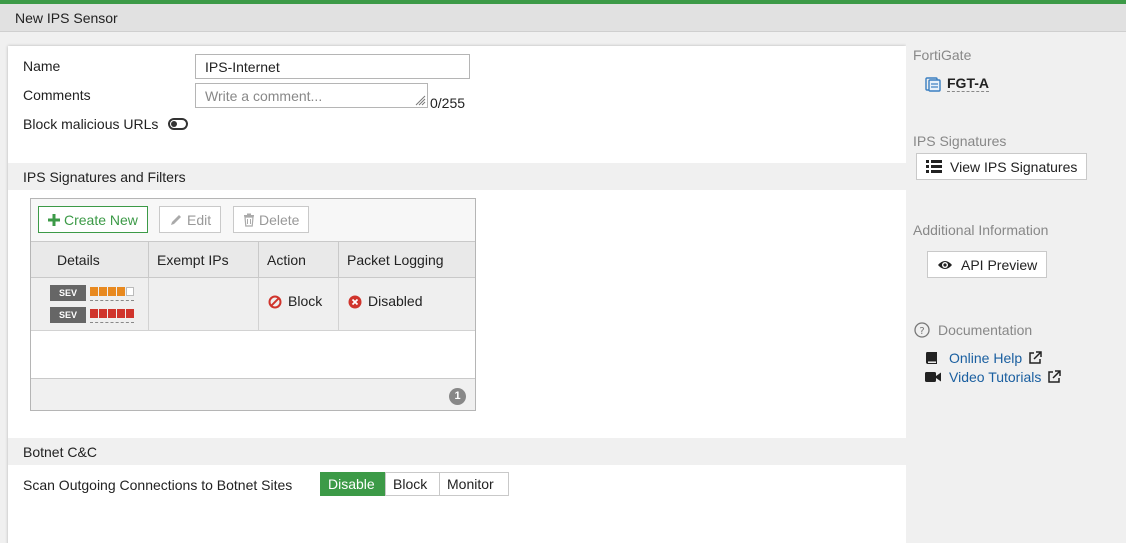 The width and height of the screenshot is (1126, 543). I want to click on documentation-heading: Documentation, so click(985, 330).